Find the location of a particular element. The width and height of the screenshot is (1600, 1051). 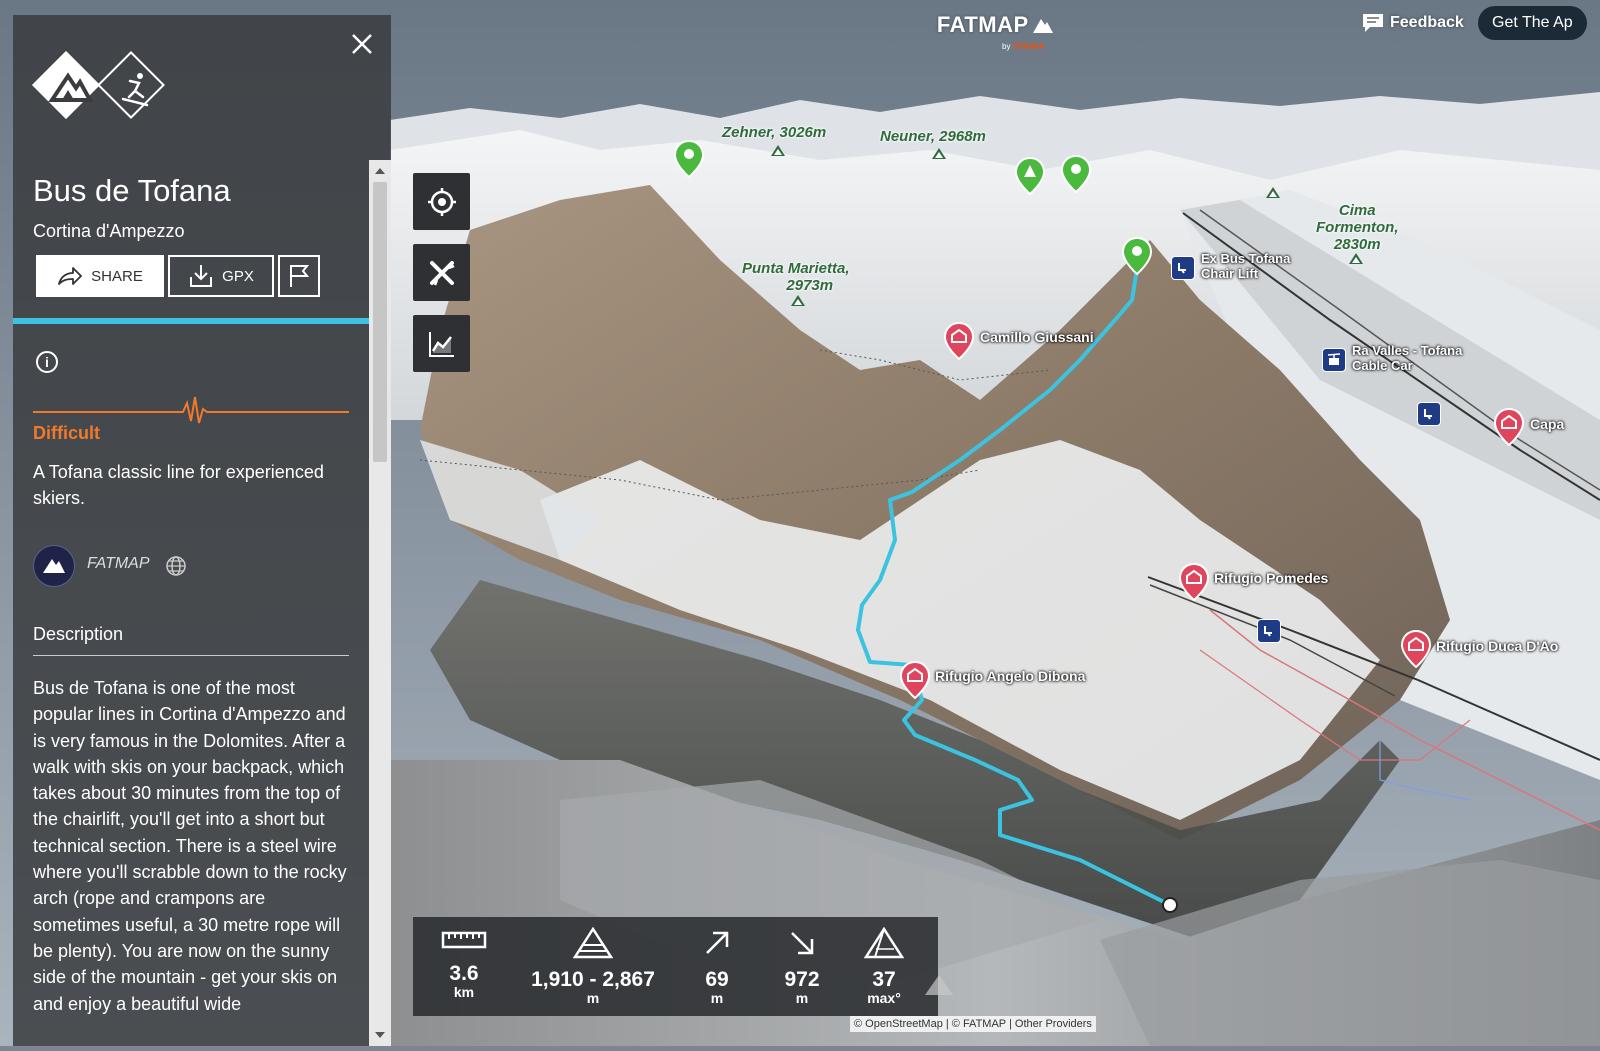

flag-icon is located at coordinates (300, 276).